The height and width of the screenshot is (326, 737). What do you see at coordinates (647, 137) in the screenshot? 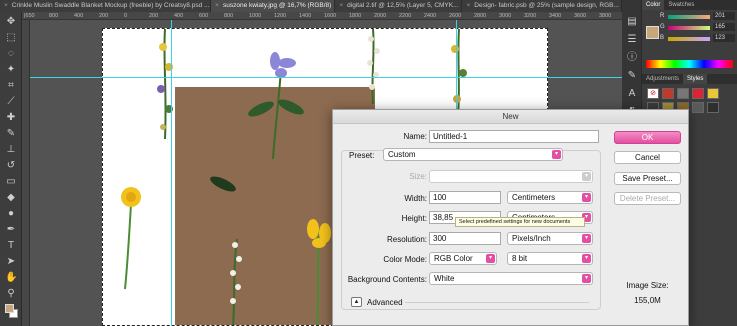
I see `ok-button: OK` at bounding box center [647, 137].